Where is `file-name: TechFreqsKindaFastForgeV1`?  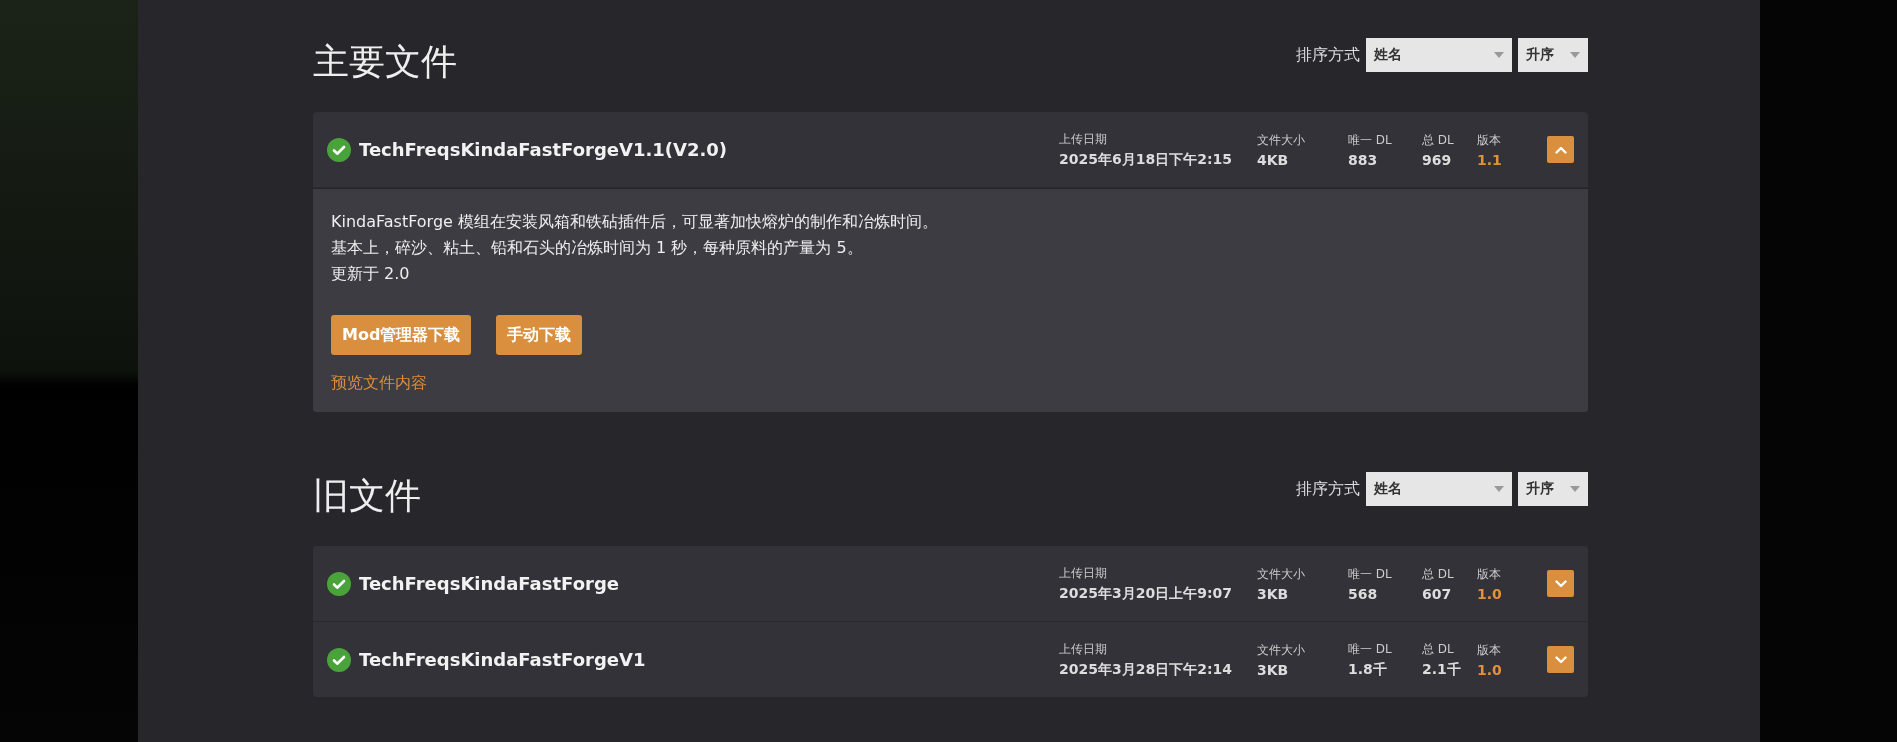 file-name: TechFreqsKindaFastForgeV1 is located at coordinates (503, 659).